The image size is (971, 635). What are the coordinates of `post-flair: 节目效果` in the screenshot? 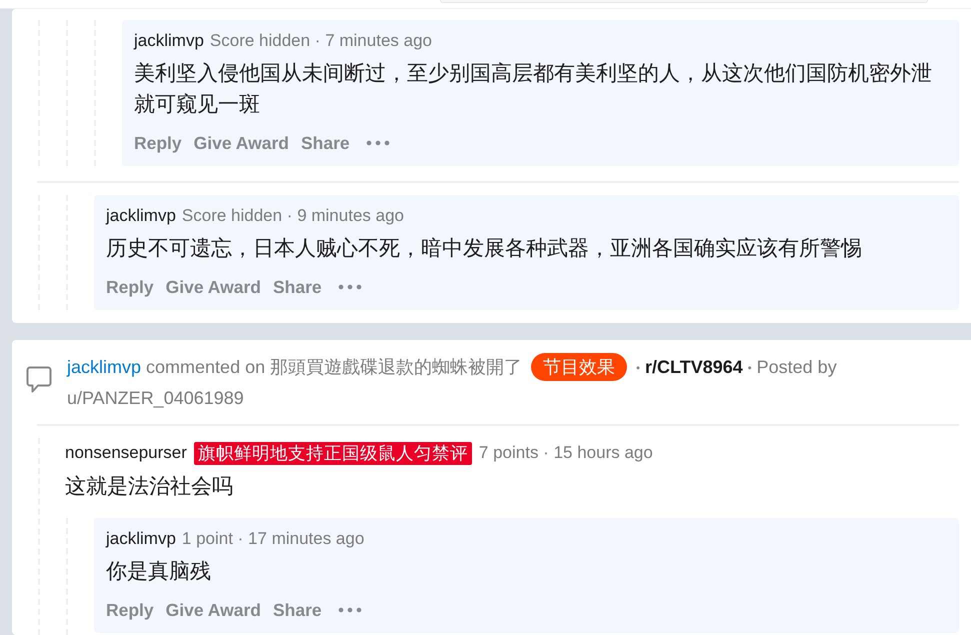 It's located at (579, 367).